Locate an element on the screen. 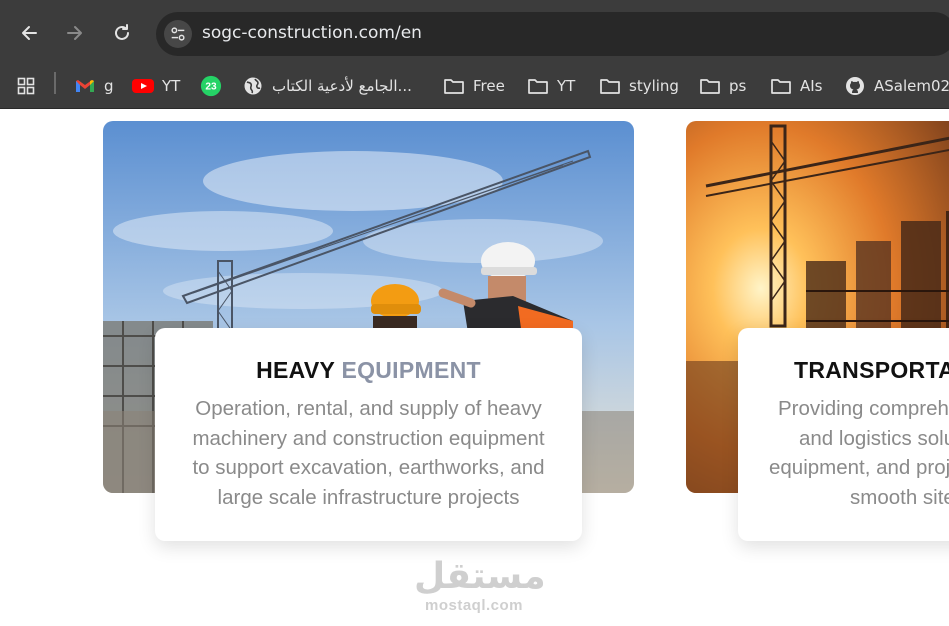  bookmark-gmail: g is located at coordinates (94, 86).